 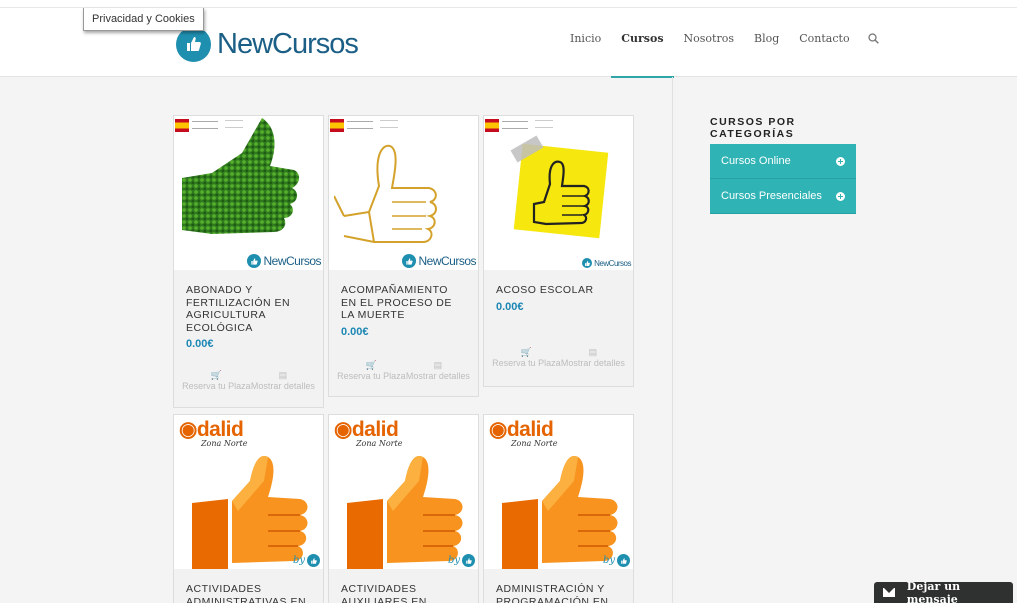 What do you see at coordinates (709, 38) in the screenshot?
I see `nav-item-nosotros: Nosotros` at bounding box center [709, 38].